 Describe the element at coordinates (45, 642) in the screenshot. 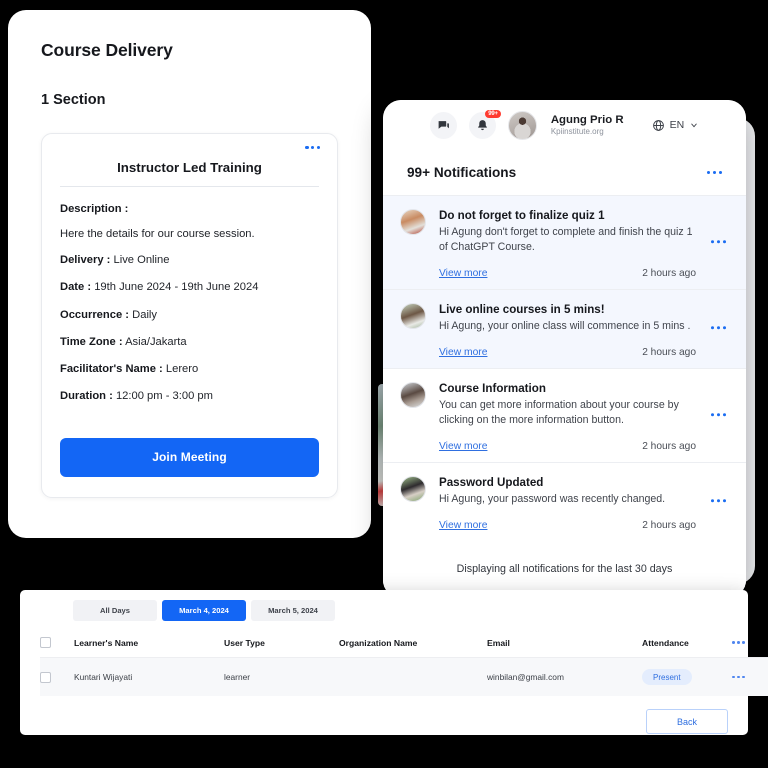

I see `select-all-checkbox` at that location.